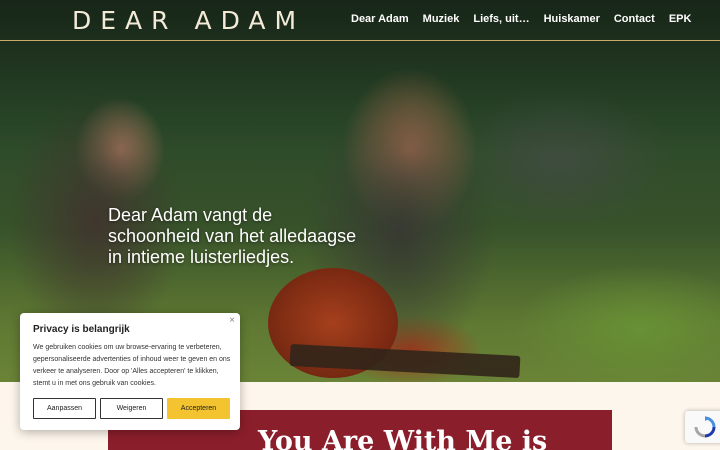  I want to click on site-logo: DEAR ADAM, so click(188, 20).